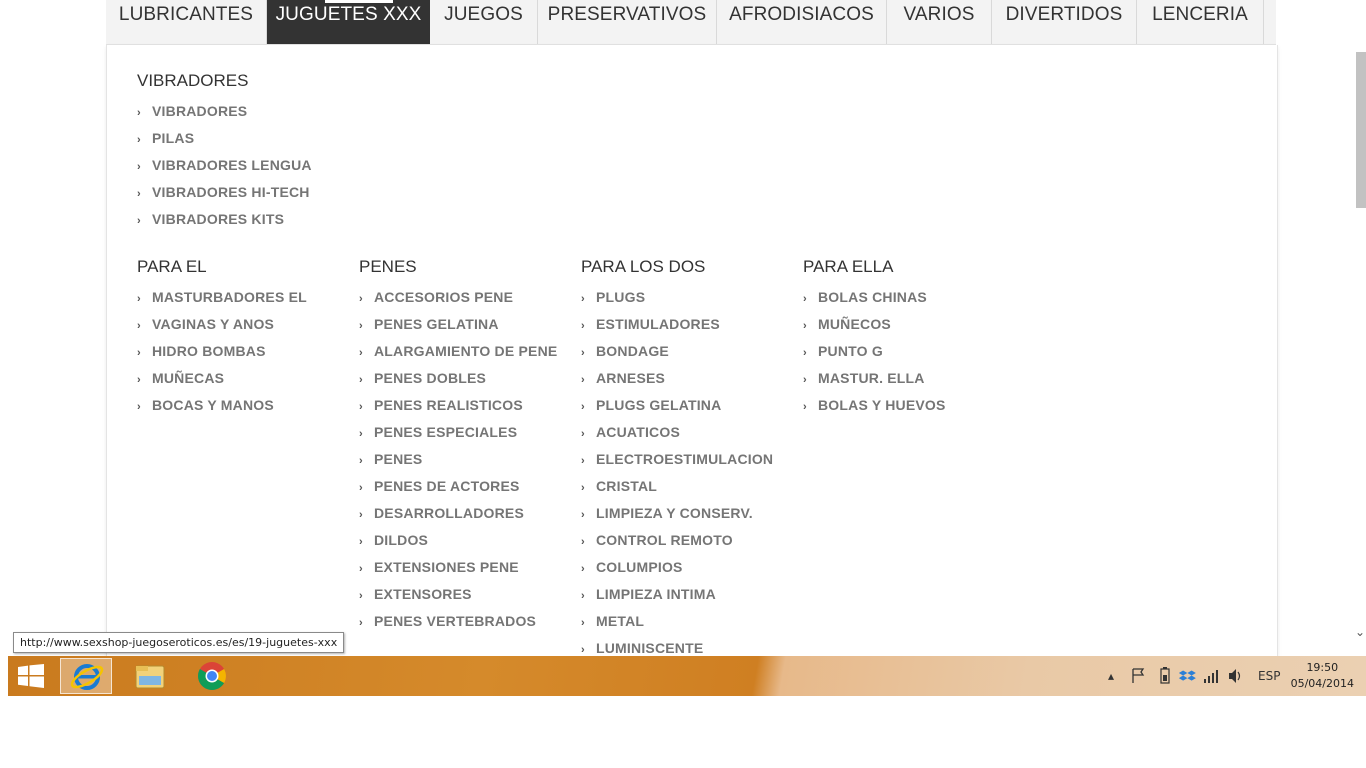  Describe the element at coordinates (639, 567) in the screenshot. I see `submenu-link-label: COLUMPIOS` at that location.